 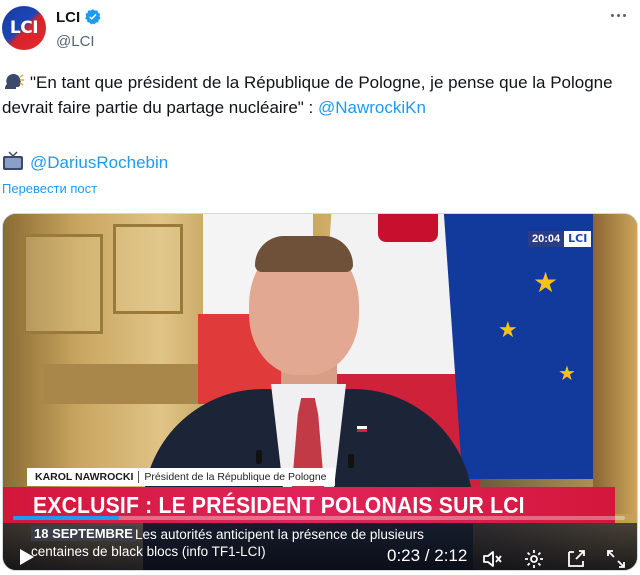 I want to click on video-time: 0:23 / 2:12, so click(x=427, y=555).